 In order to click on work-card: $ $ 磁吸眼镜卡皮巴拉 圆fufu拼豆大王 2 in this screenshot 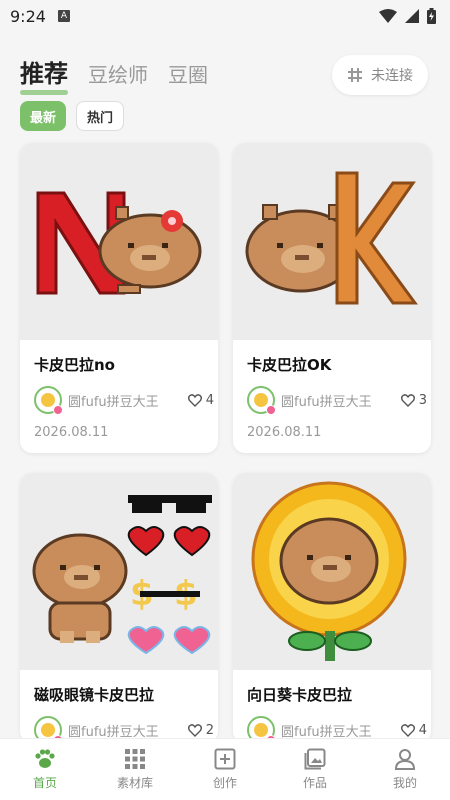, I will do `click(119, 608)`.